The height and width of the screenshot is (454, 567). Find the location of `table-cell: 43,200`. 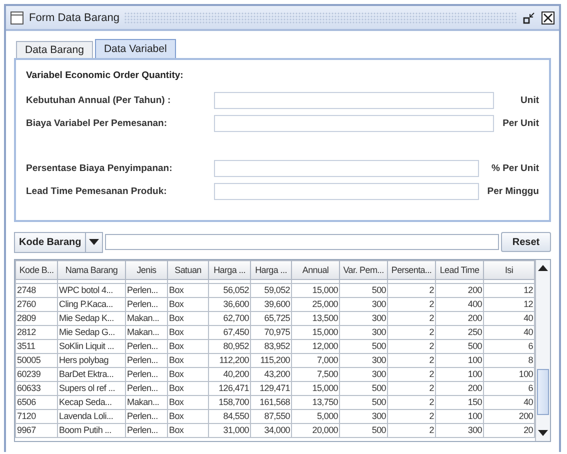

table-cell: 43,200 is located at coordinates (271, 375).